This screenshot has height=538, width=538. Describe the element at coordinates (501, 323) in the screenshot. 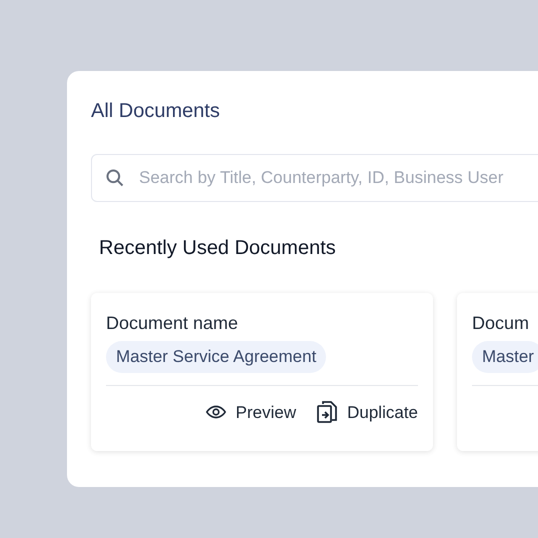

I see `document-name: Docum` at that location.